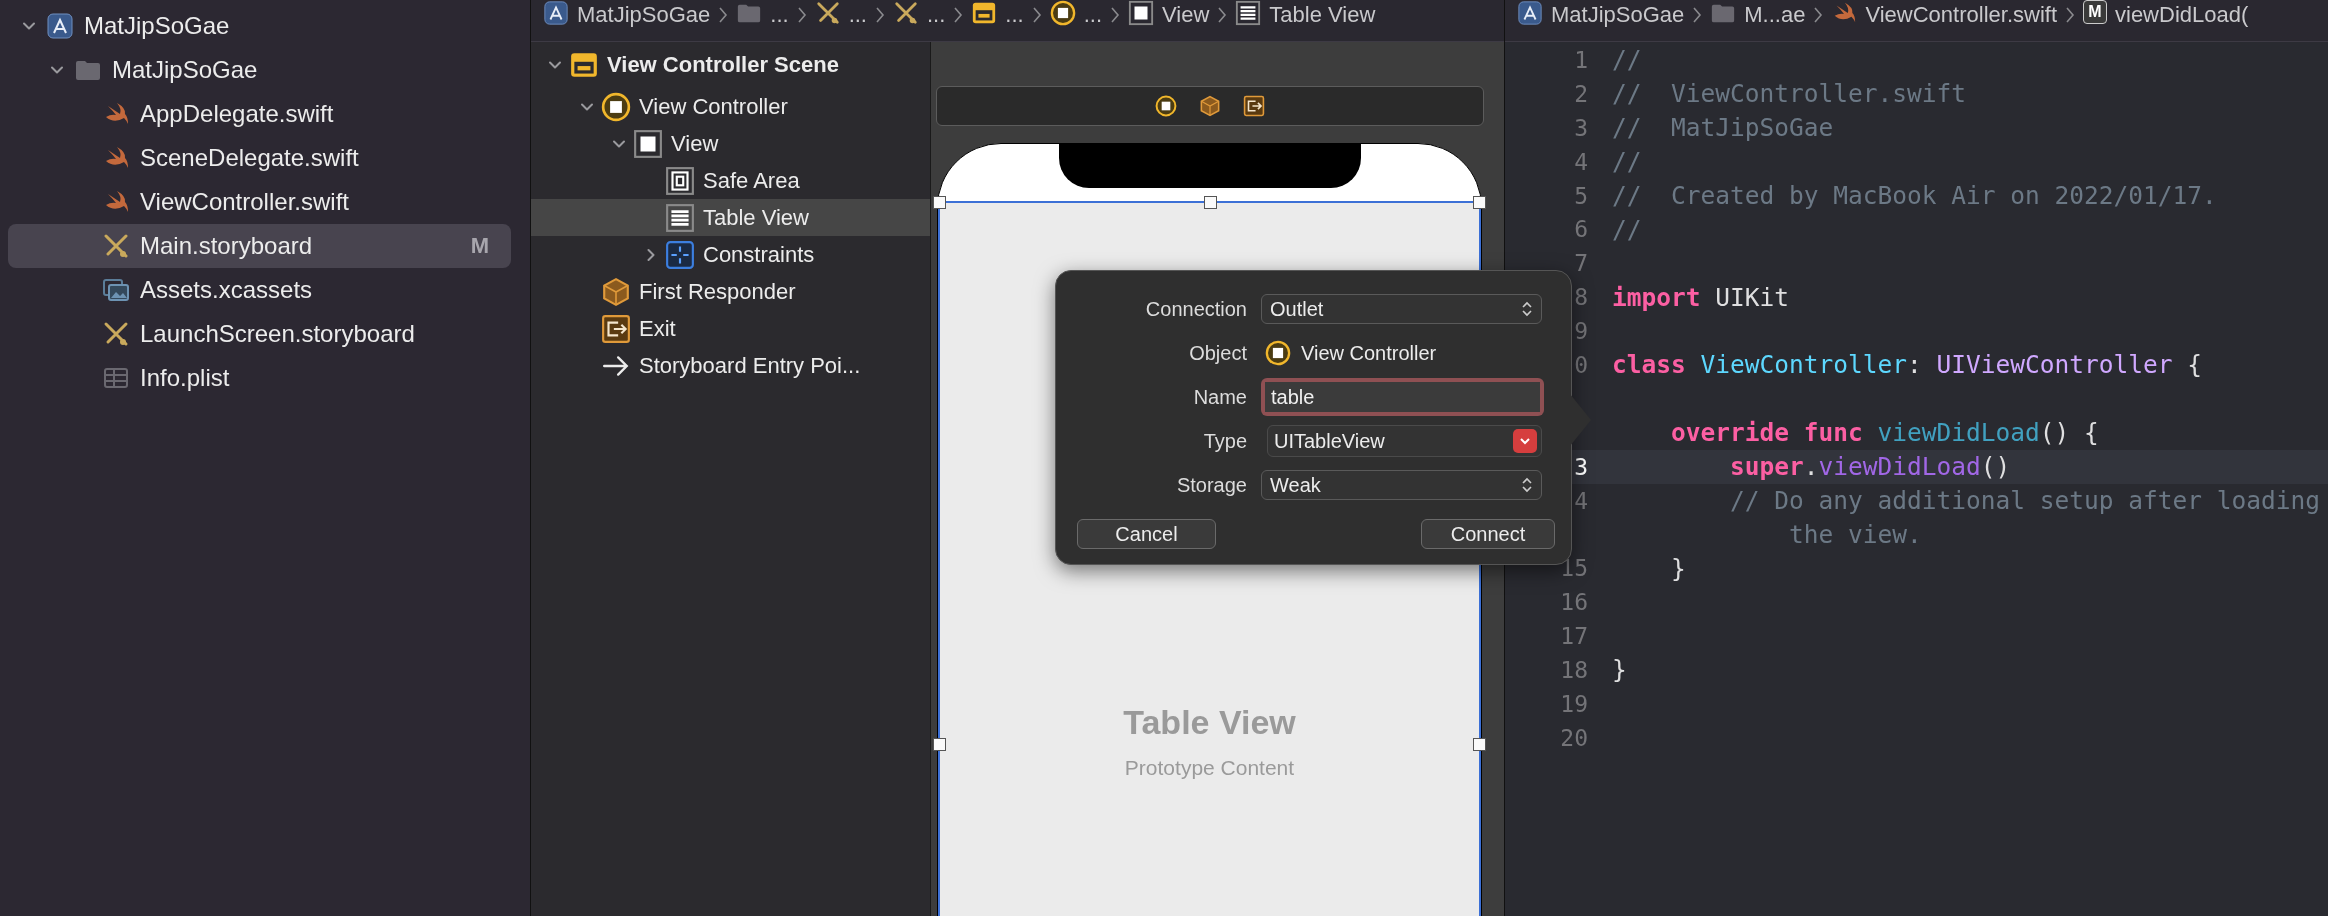 The image size is (2328, 916). Describe the element at coordinates (1789, 94) in the screenshot. I see `code-line: // ViewController.swift` at that location.